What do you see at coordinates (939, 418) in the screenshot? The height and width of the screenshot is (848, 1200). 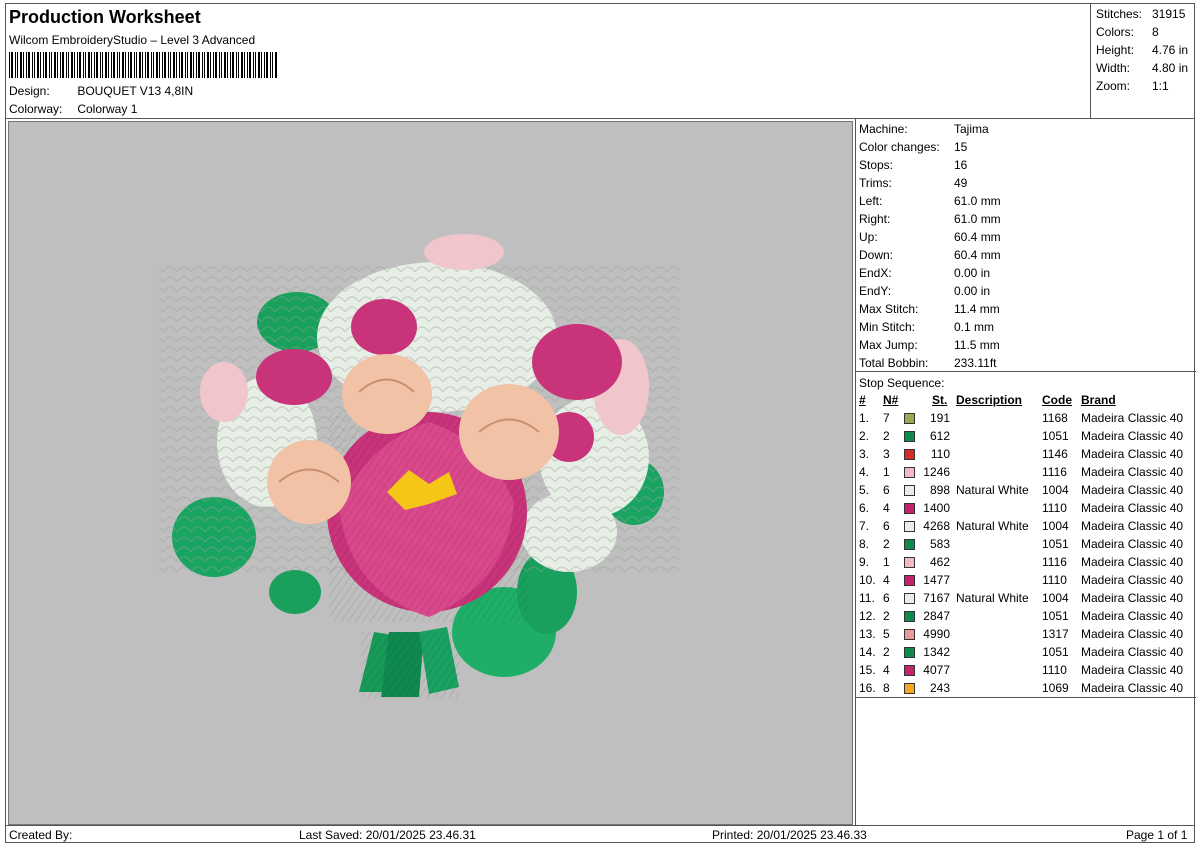 I see `row-stitches: 191` at bounding box center [939, 418].